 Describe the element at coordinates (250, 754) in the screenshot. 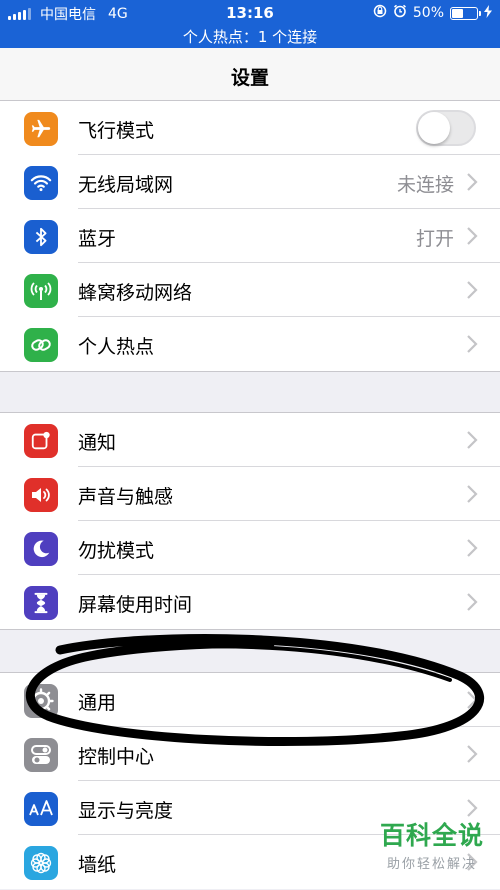

I see `row-control-center: 控制中心` at that location.